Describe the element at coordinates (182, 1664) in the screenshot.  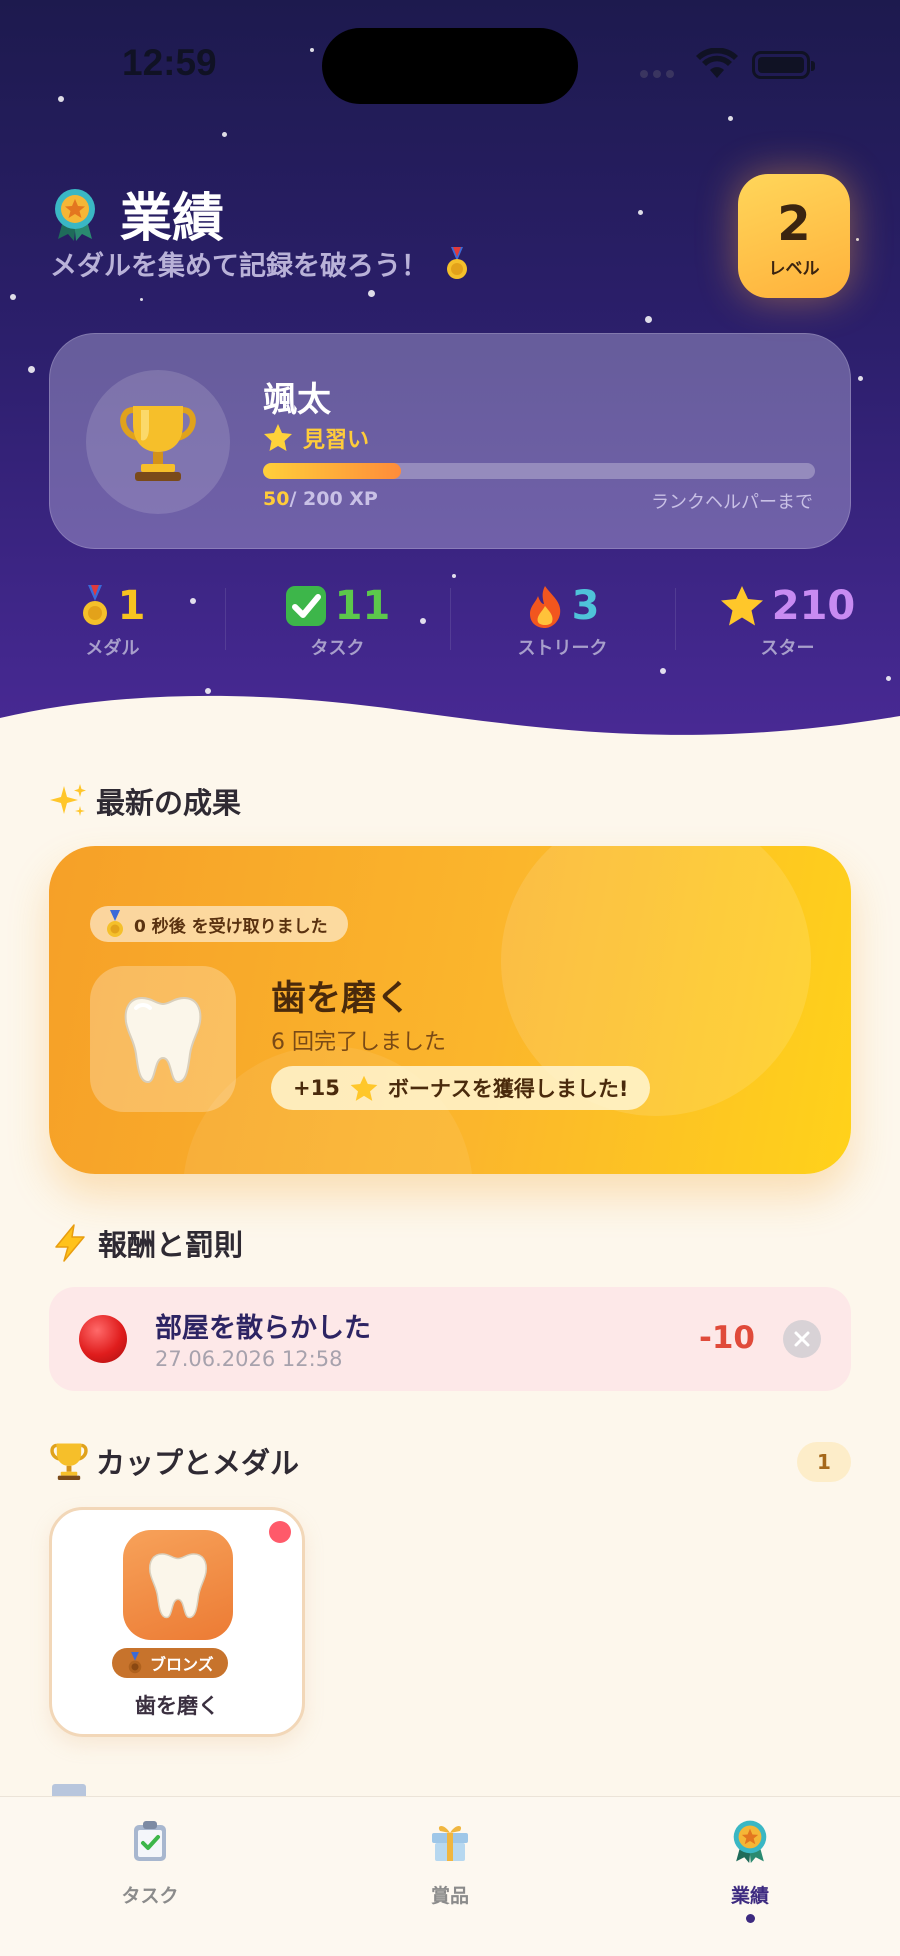
I see `tier-label: ブロンズ` at that location.